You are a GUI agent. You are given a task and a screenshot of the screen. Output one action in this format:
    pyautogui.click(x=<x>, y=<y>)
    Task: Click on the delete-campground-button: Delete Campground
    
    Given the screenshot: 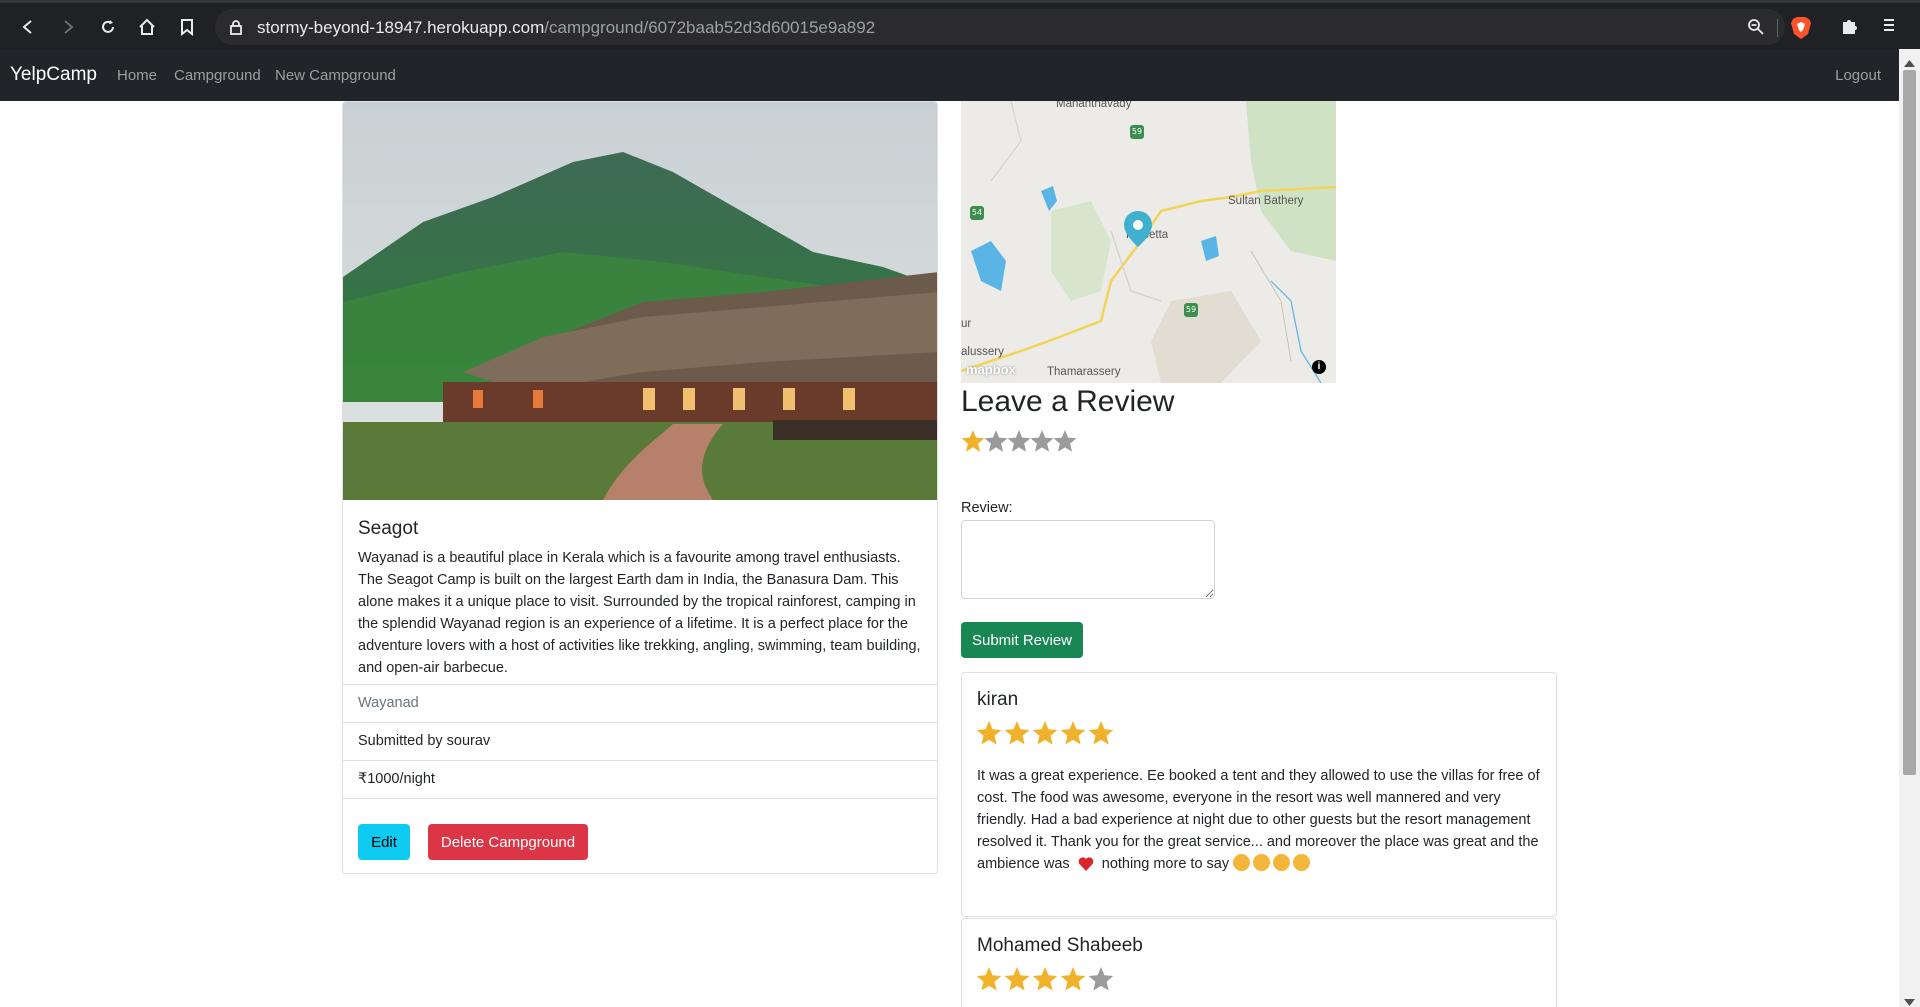 What is the action you would take?
    pyautogui.click(x=508, y=842)
    